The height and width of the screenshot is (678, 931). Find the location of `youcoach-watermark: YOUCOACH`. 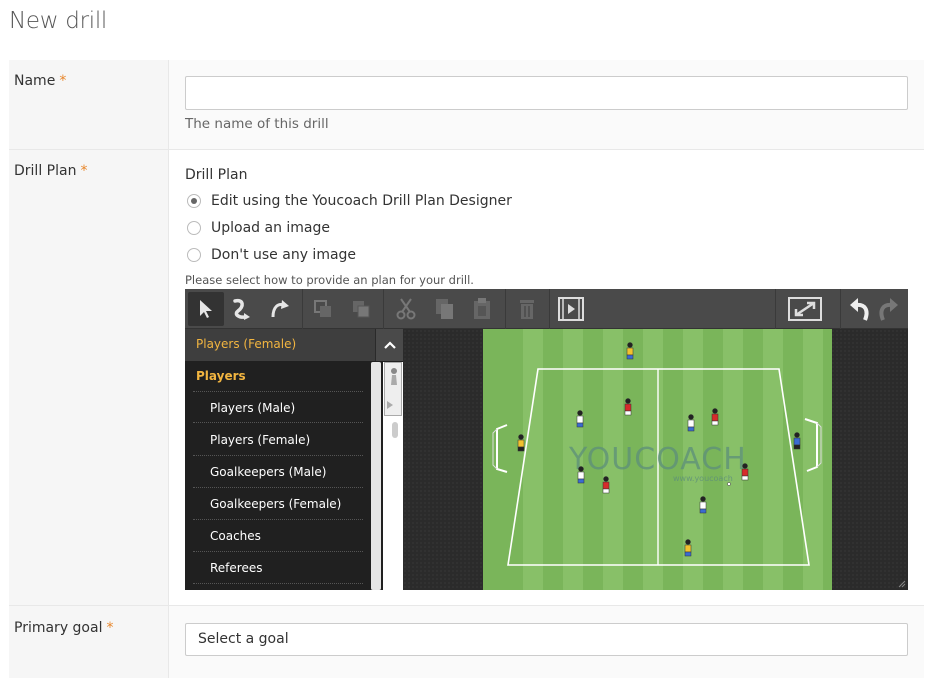

youcoach-watermark: YOUCOACH is located at coordinates (657, 459).